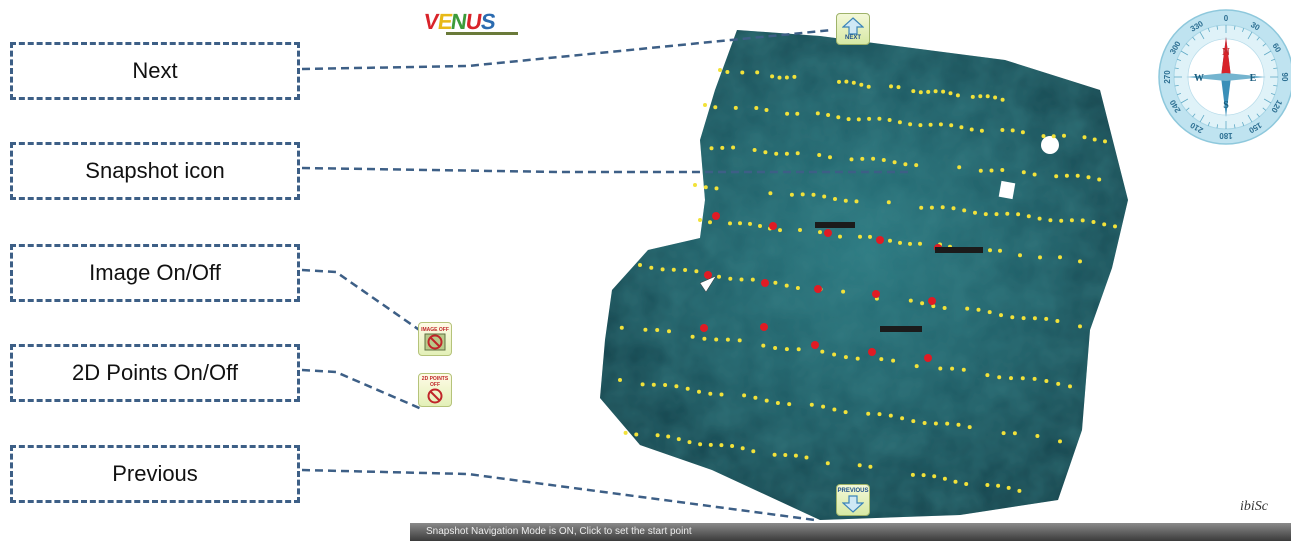  Describe the element at coordinates (435, 396) in the screenshot. I see `points-off-icon` at that location.